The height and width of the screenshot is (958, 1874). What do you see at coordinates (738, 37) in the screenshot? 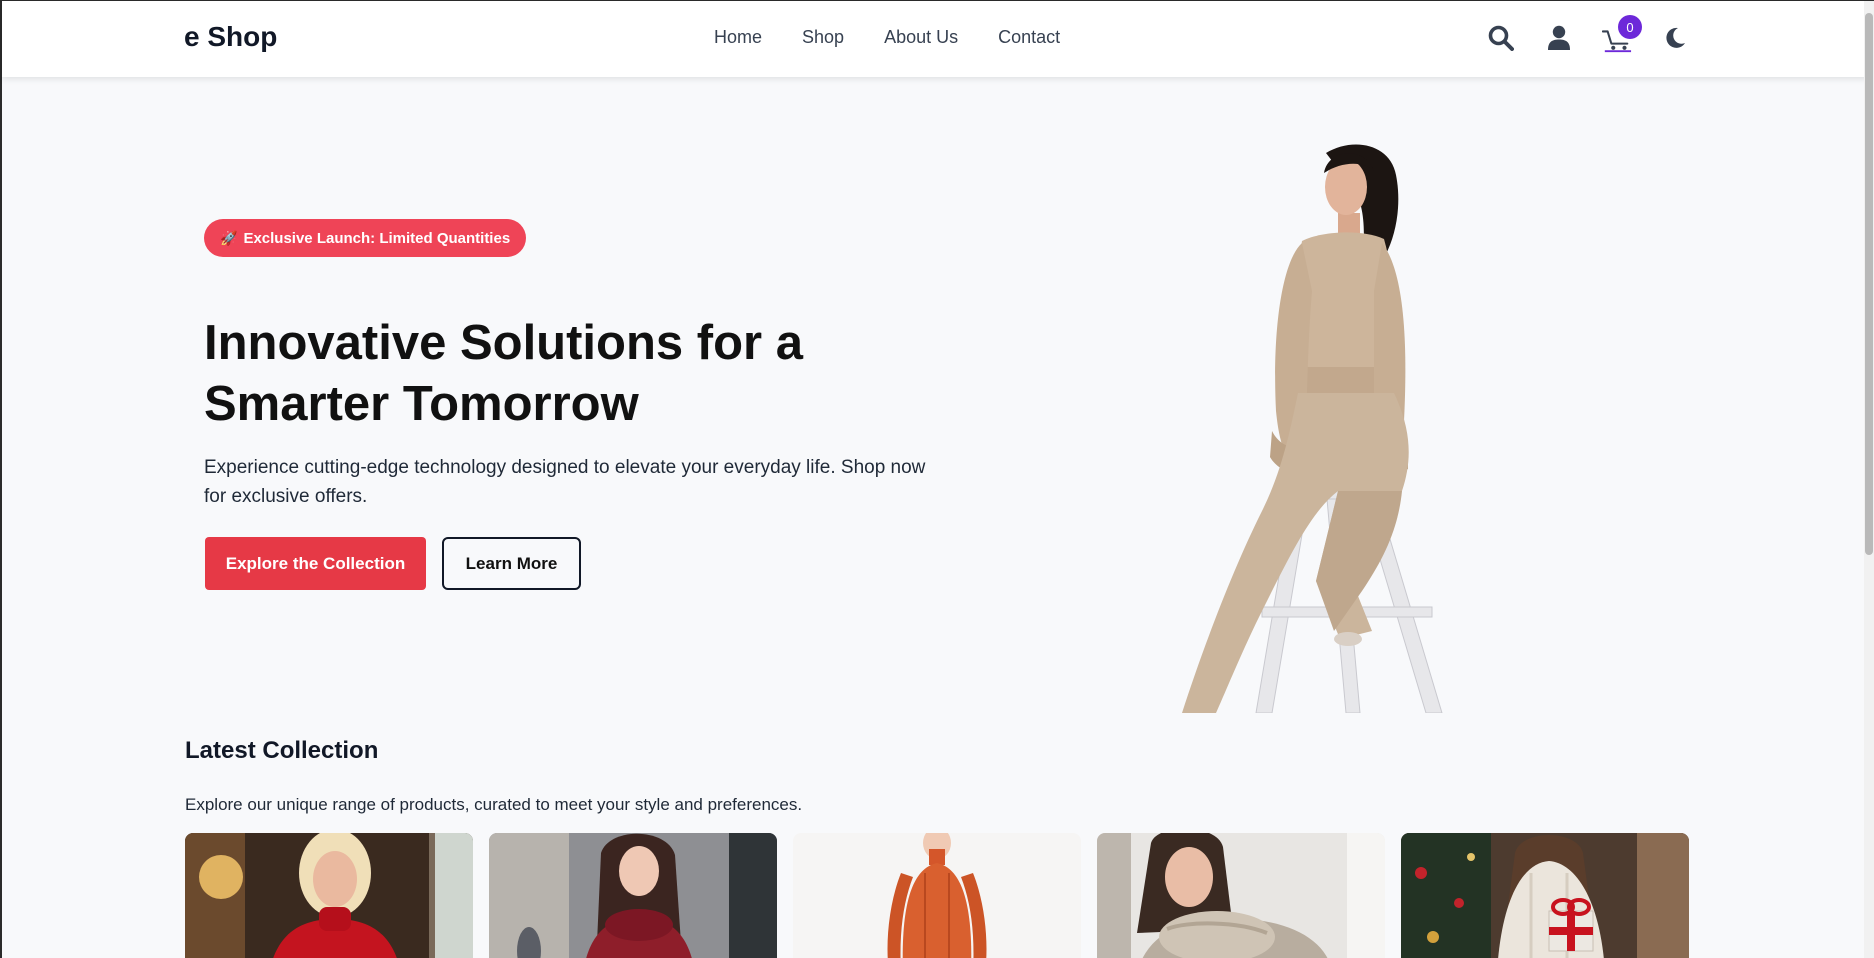
I see `nav-home: Home` at bounding box center [738, 37].